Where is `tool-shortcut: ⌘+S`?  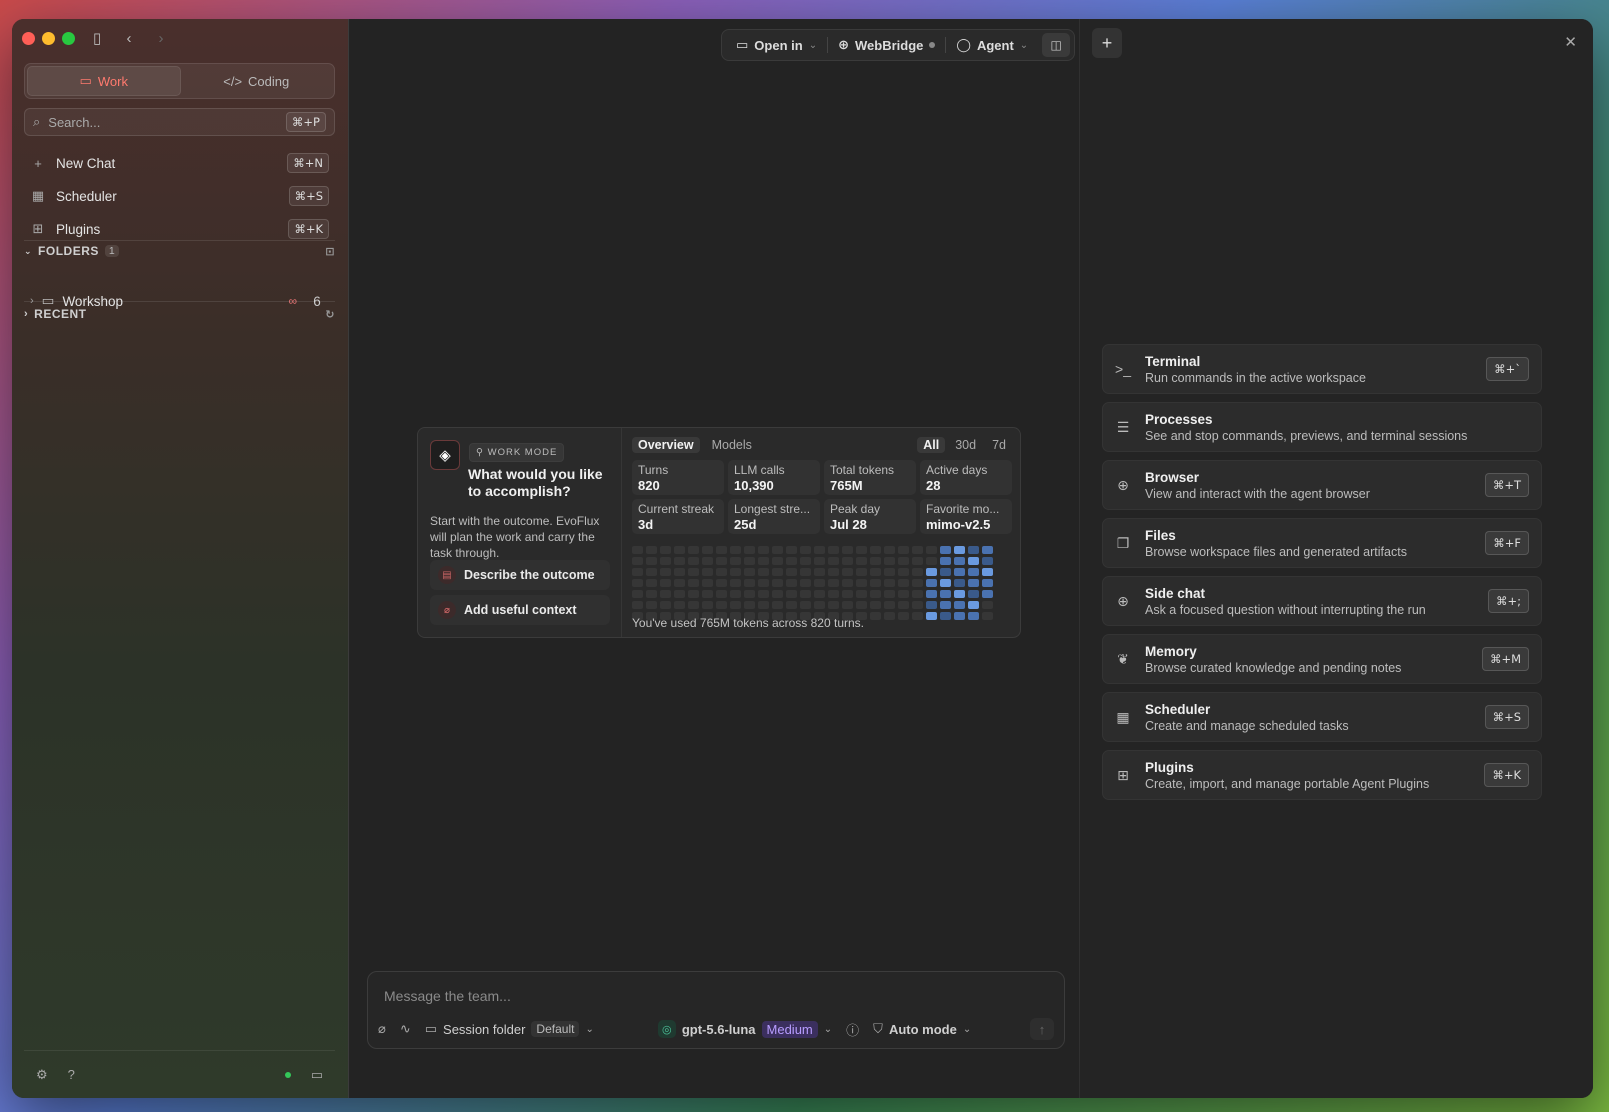
tool-shortcut: ⌘+S is located at coordinates (1506, 717).